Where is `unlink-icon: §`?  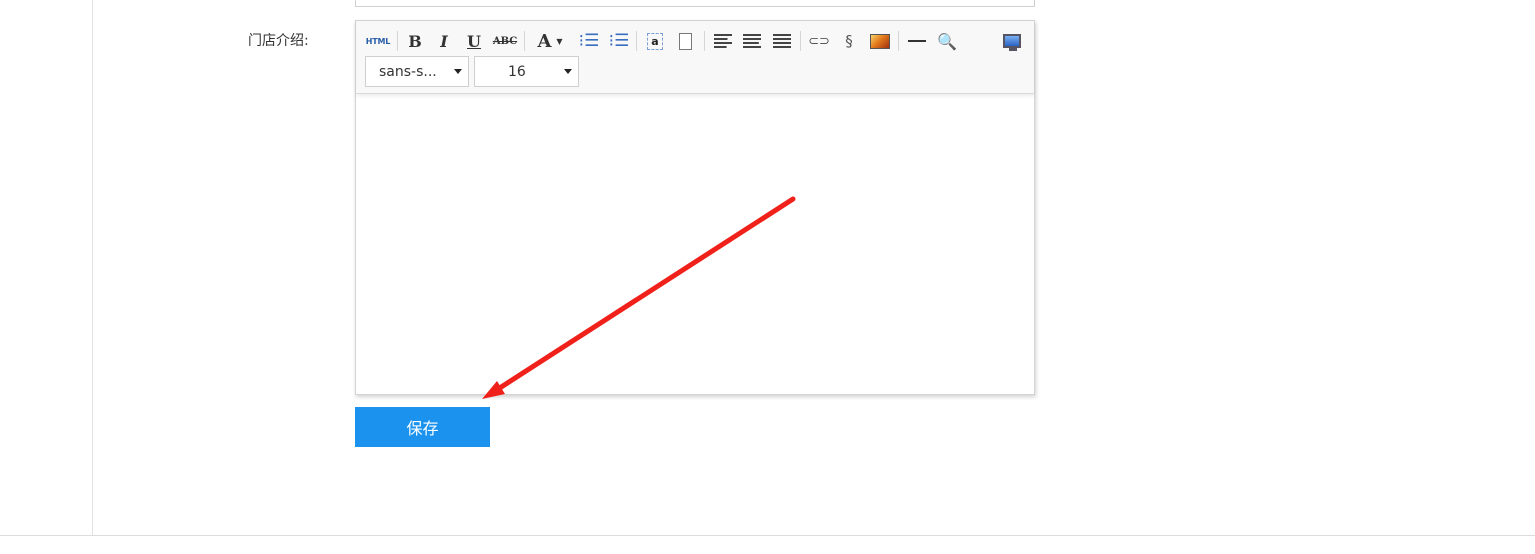 unlink-icon: § is located at coordinates (849, 41).